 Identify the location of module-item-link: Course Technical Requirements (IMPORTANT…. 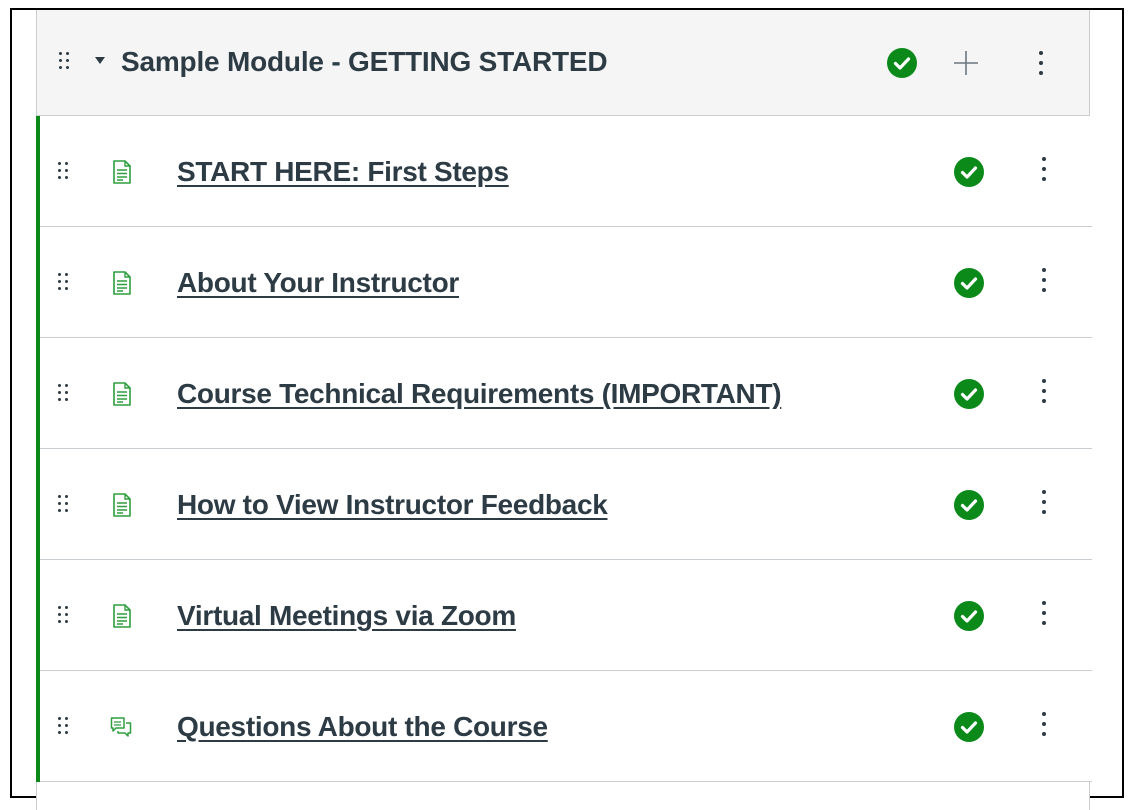
(479, 394).